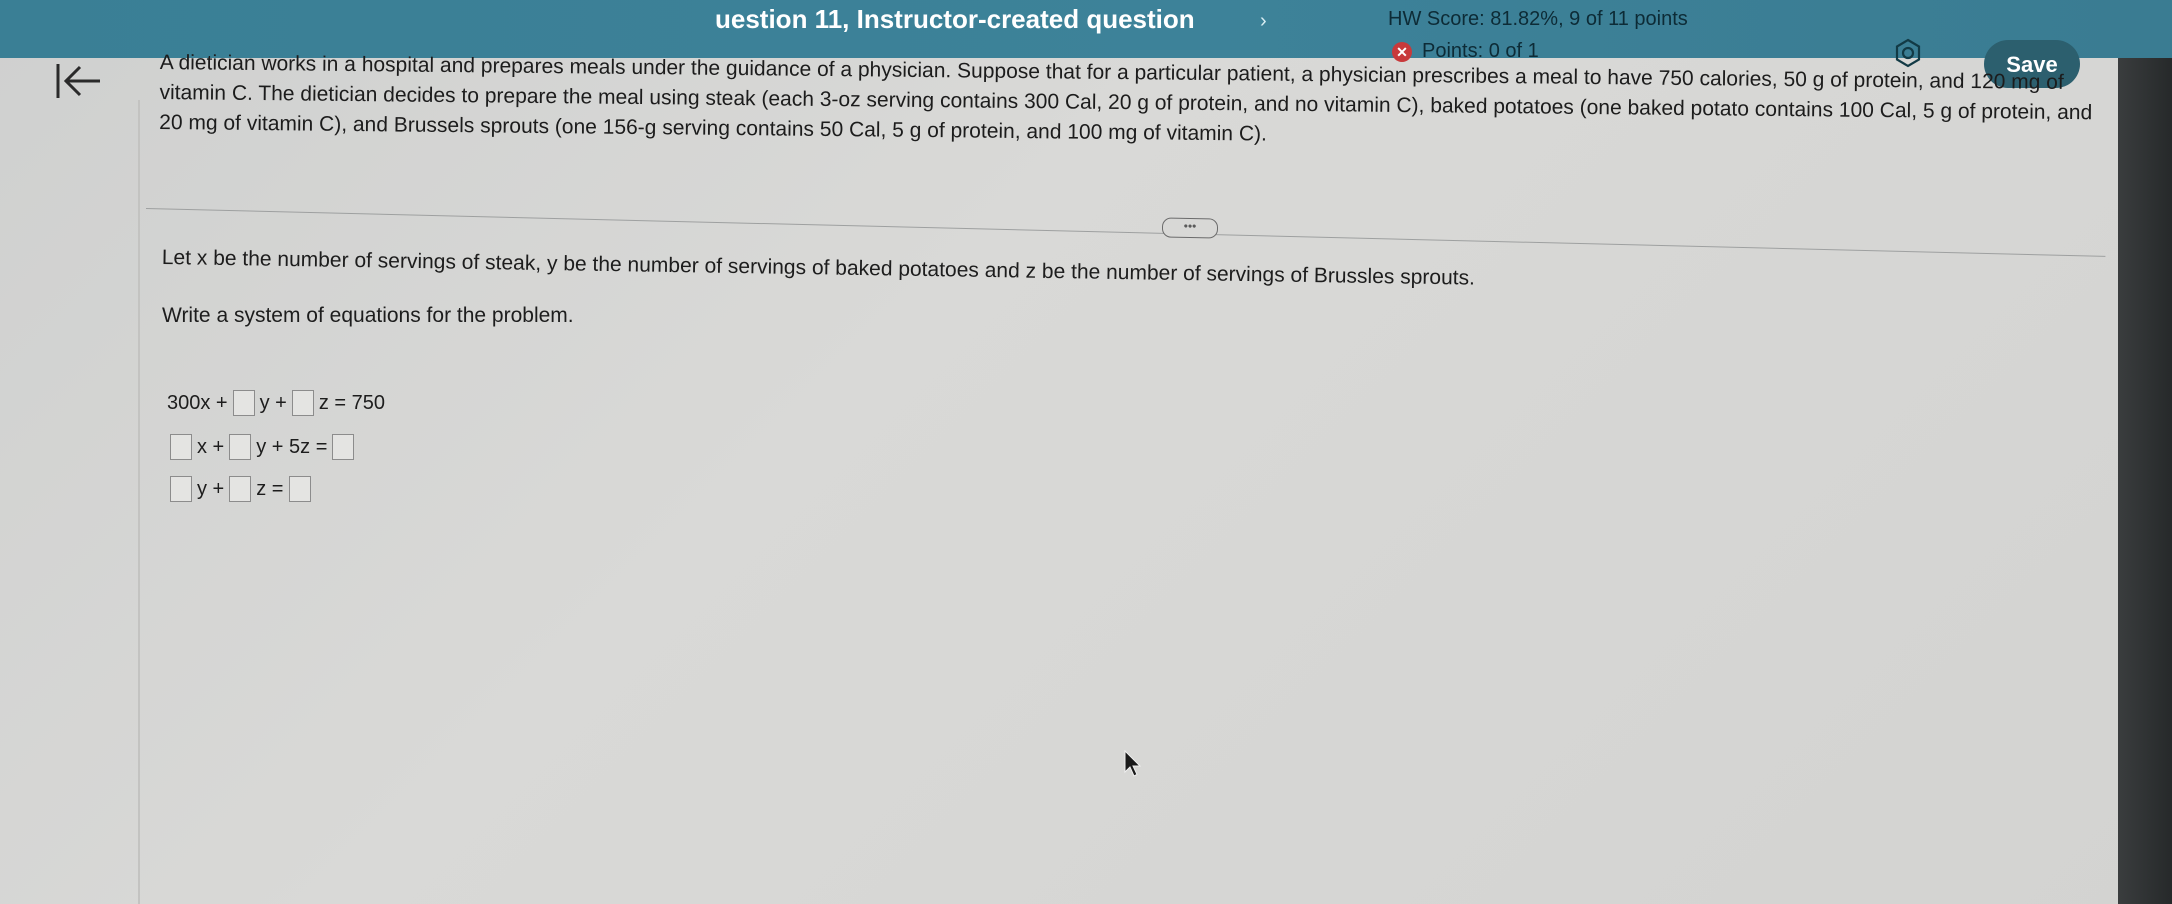 The image size is (2172, 904). What do you see at coordinates (240, 447) in the screenshot?
I see `eq2-y-coefficient-input` at bounding box center [240, 447].